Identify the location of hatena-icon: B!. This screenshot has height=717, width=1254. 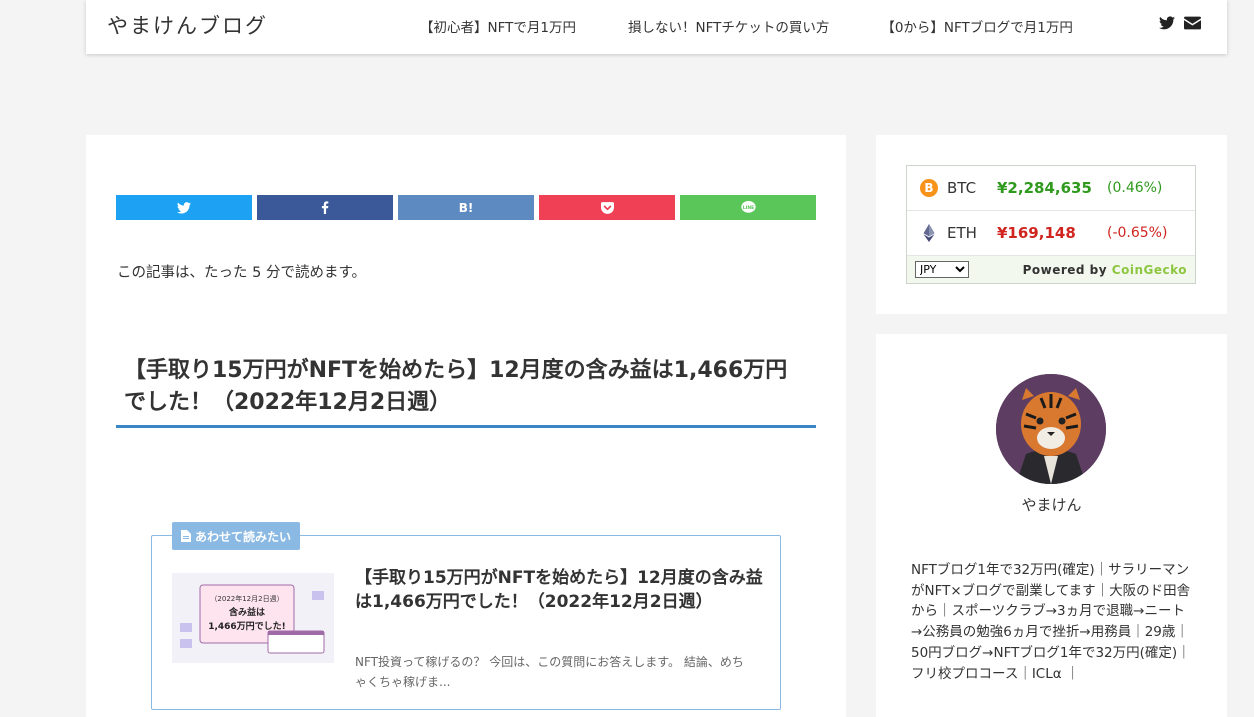
(466, 207).